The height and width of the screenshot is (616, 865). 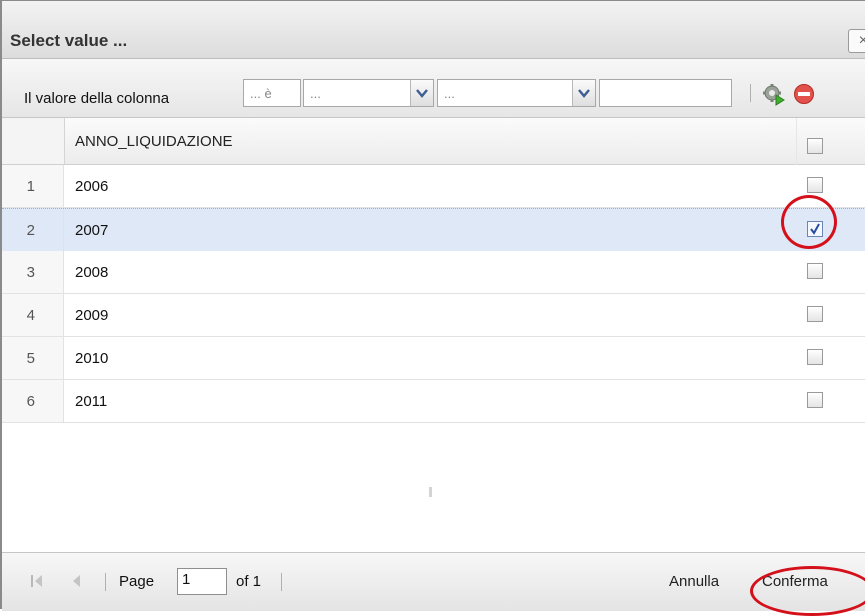 I want to click on row-value: 2008, so click(x=92, y=272).